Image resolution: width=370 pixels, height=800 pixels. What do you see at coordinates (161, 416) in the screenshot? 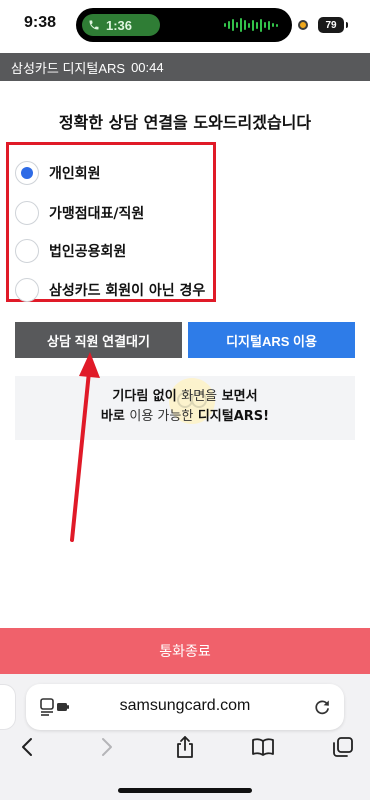
I see `info-text: 이용 가능한` at bounding box center [161, 416].